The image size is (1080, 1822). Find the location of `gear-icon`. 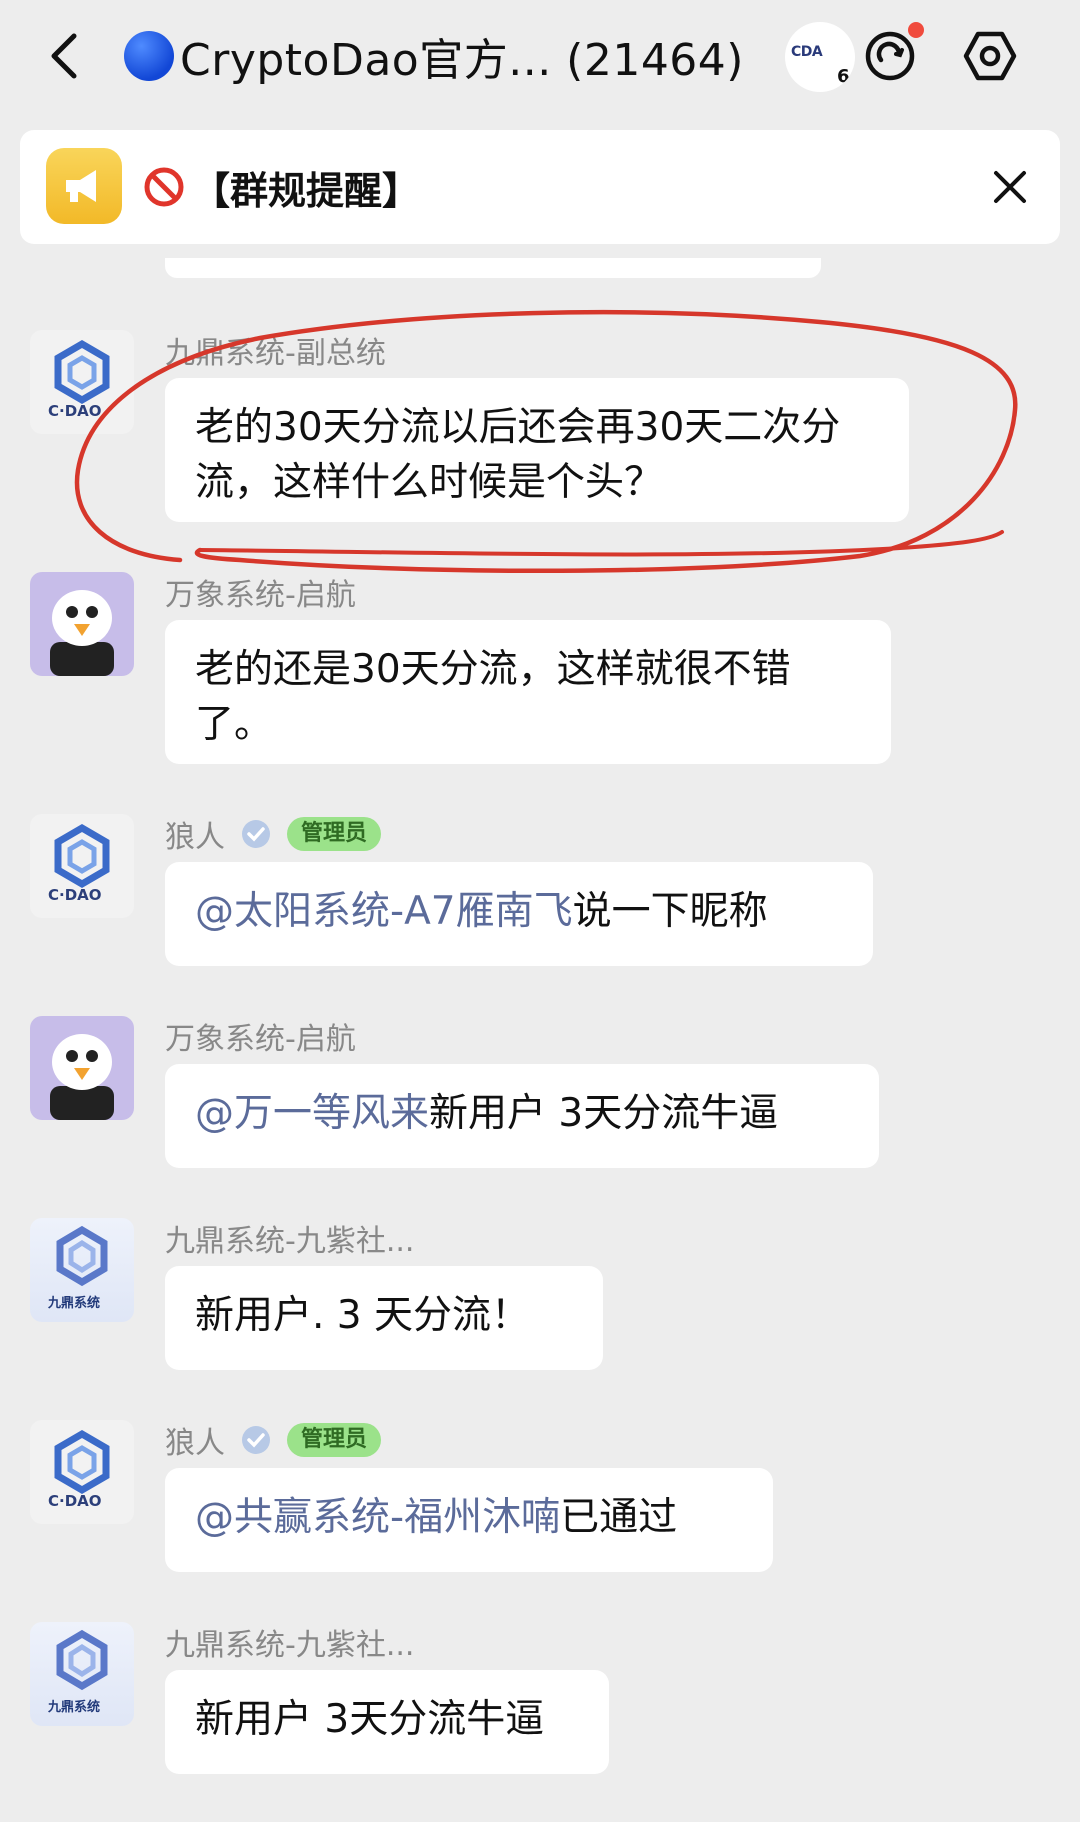

gear-icon is located at coordinates (990, 56).